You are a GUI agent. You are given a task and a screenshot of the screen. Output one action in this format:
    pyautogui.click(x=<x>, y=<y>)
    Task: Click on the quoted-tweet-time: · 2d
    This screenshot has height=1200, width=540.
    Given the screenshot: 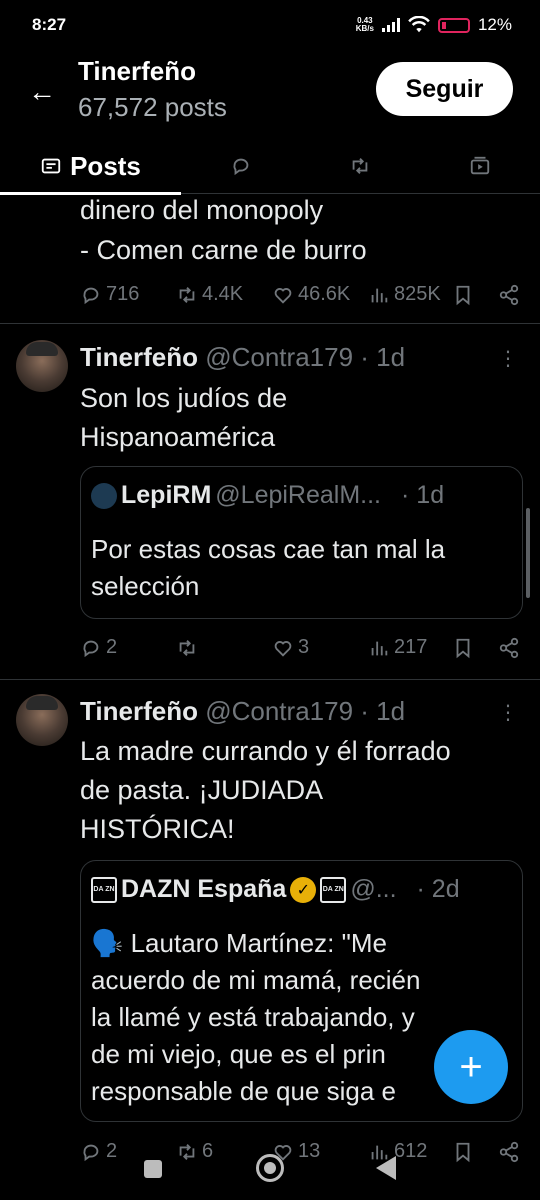 What is the action you would take?
    pyautogui.click(x=438, y=889)
    